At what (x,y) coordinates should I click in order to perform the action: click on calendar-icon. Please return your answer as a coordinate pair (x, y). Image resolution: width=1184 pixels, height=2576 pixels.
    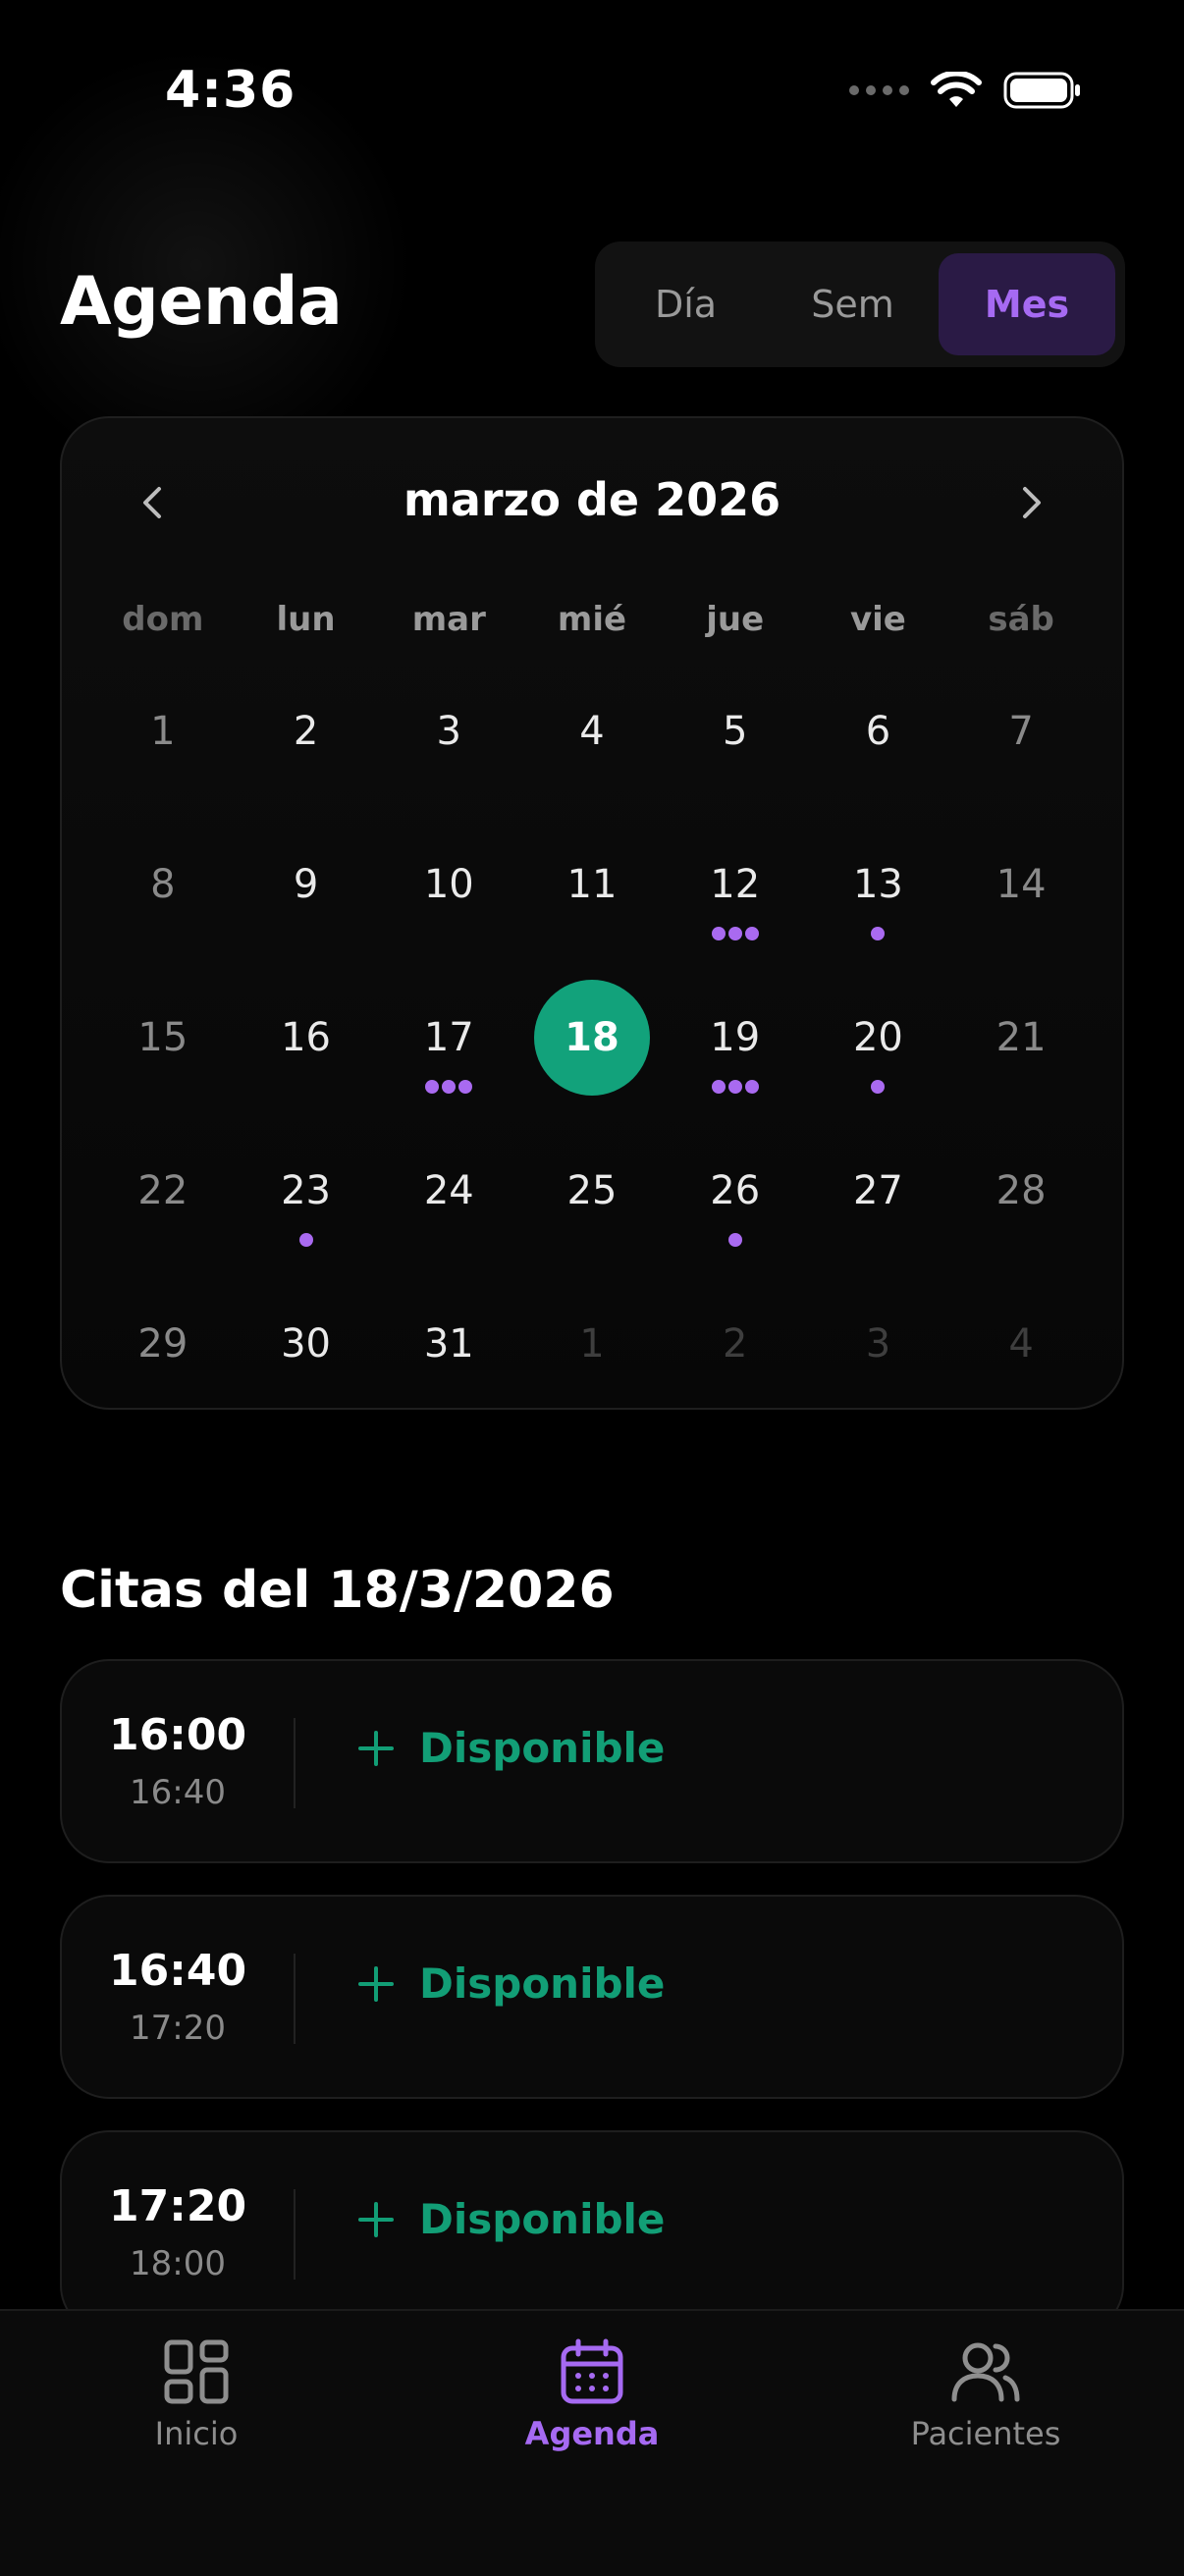
    Looking at the image, I should click on (592, 2371).